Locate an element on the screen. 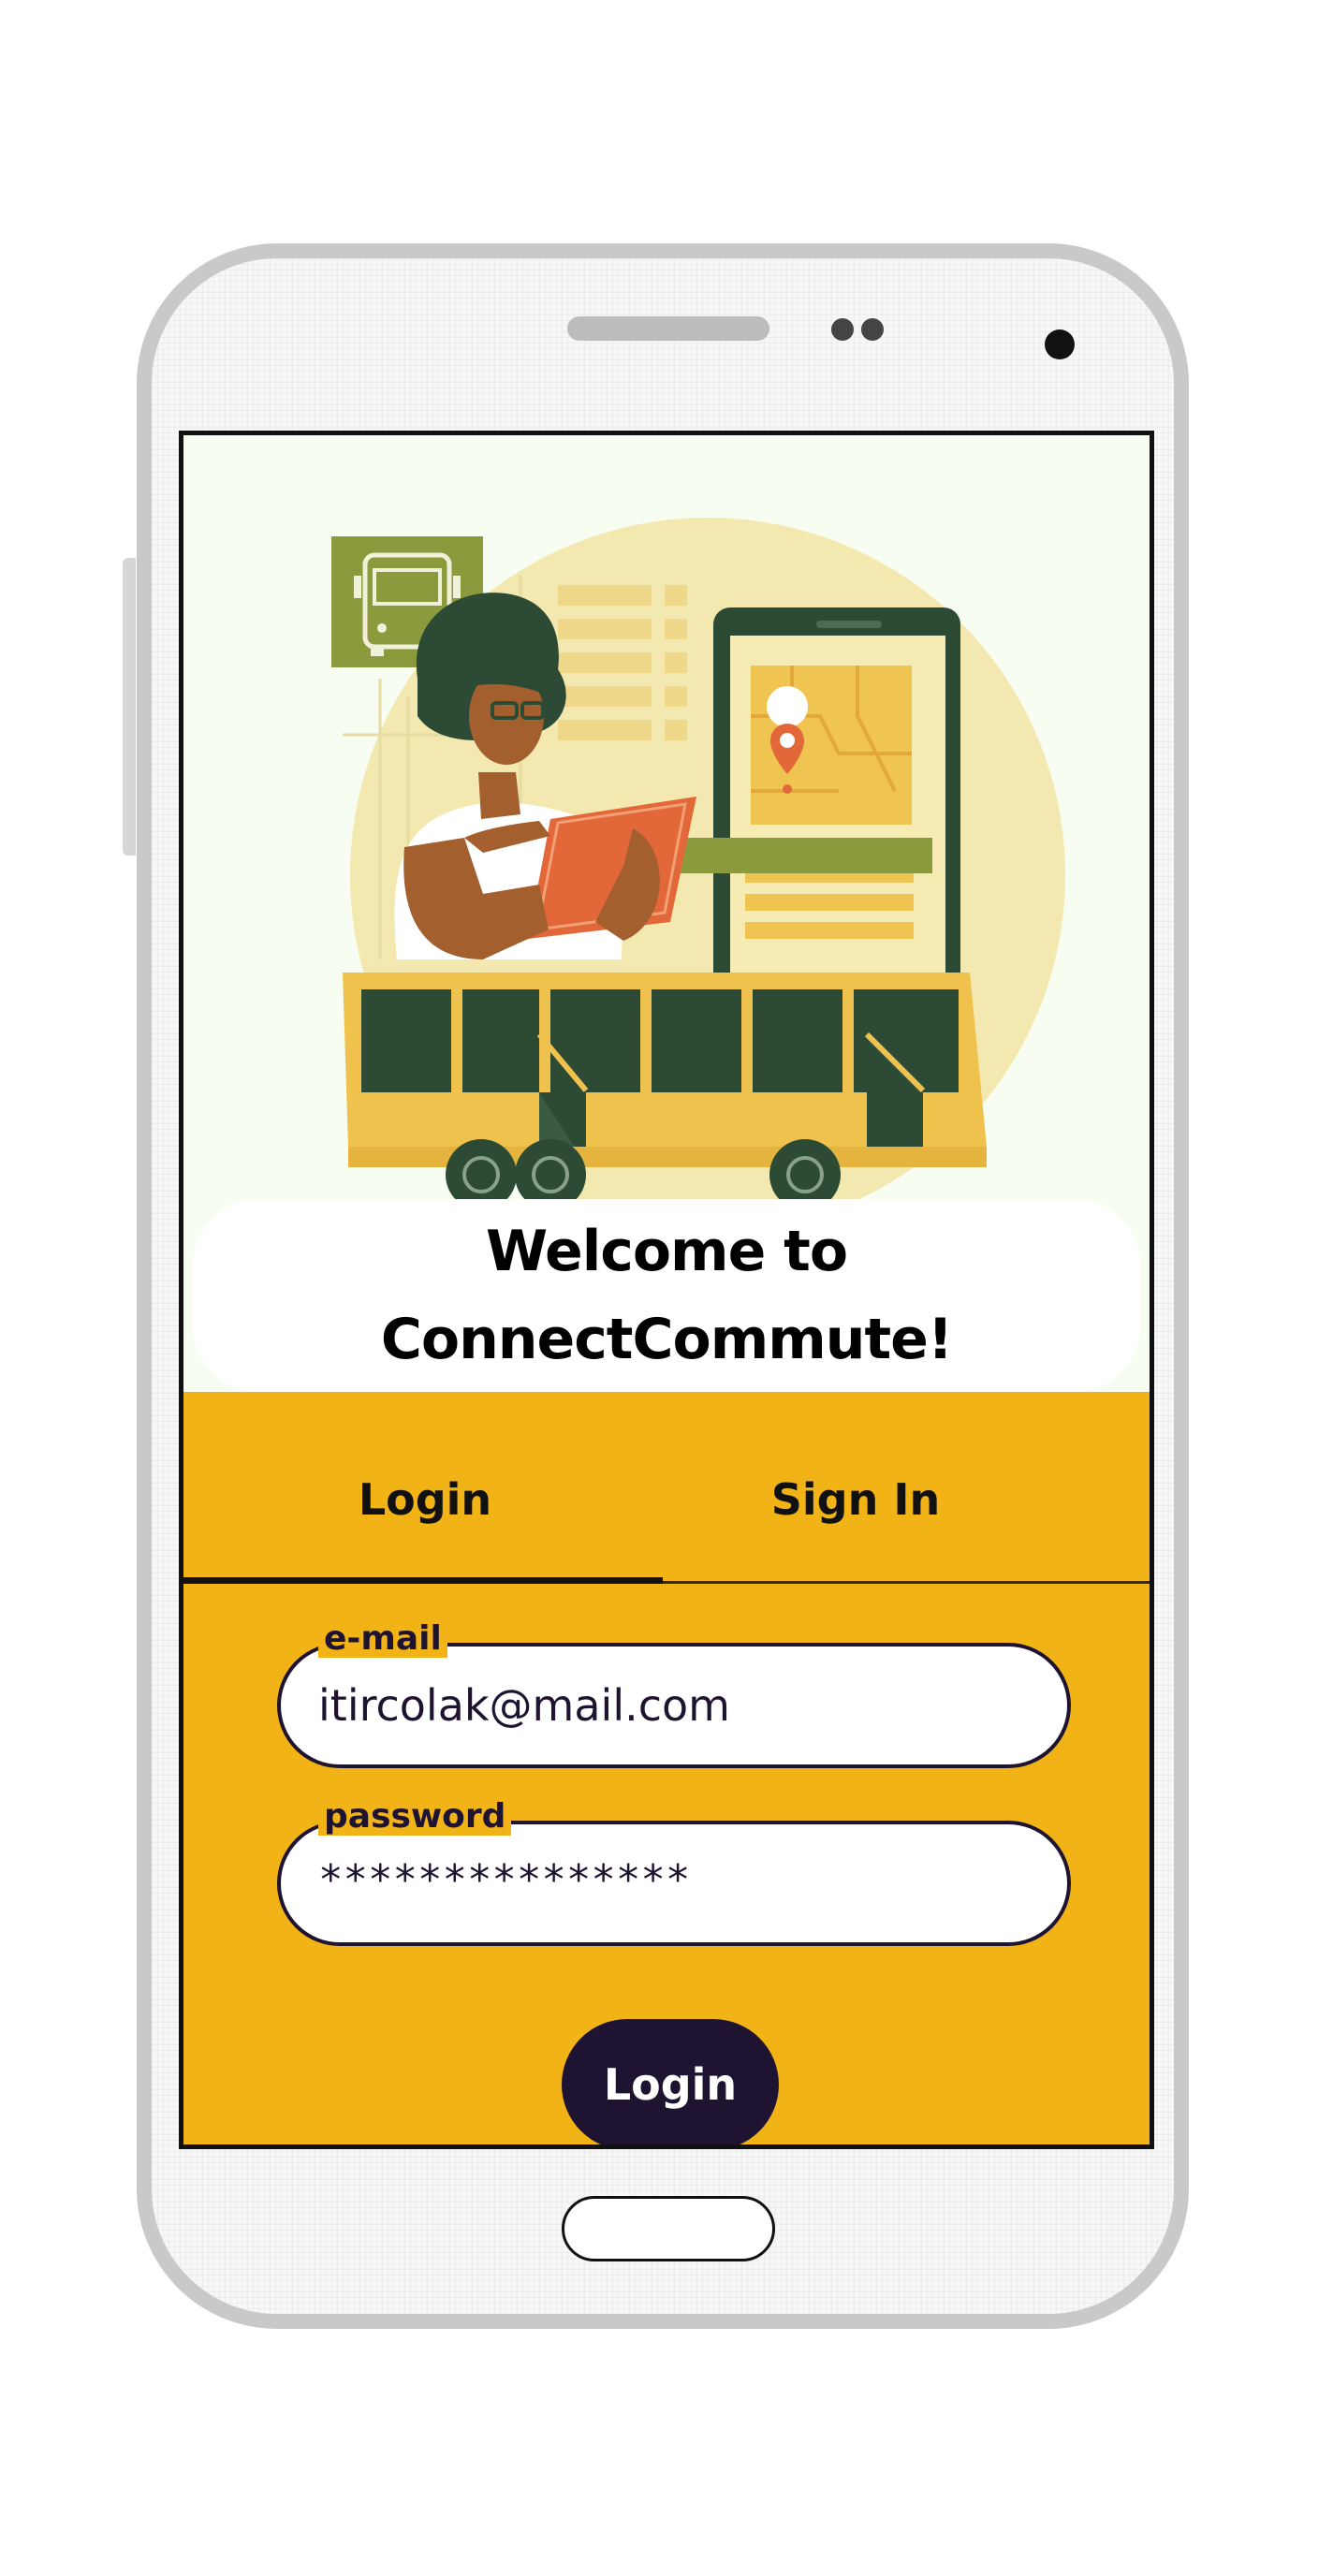 This screenshot has height=2576, width=1333. phone-sensor-right is located at coordinates (872, 330).